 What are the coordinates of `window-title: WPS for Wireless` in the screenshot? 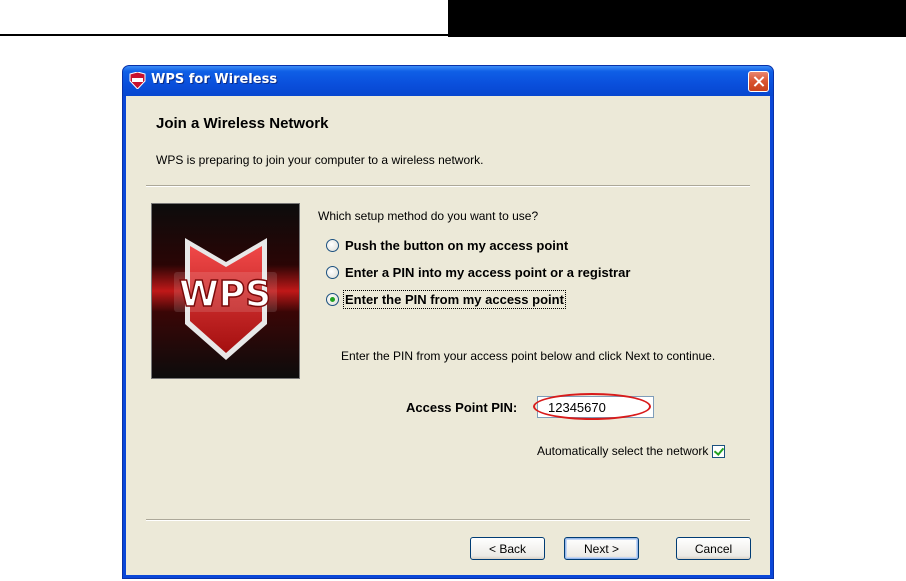 It's located at (214, 79).